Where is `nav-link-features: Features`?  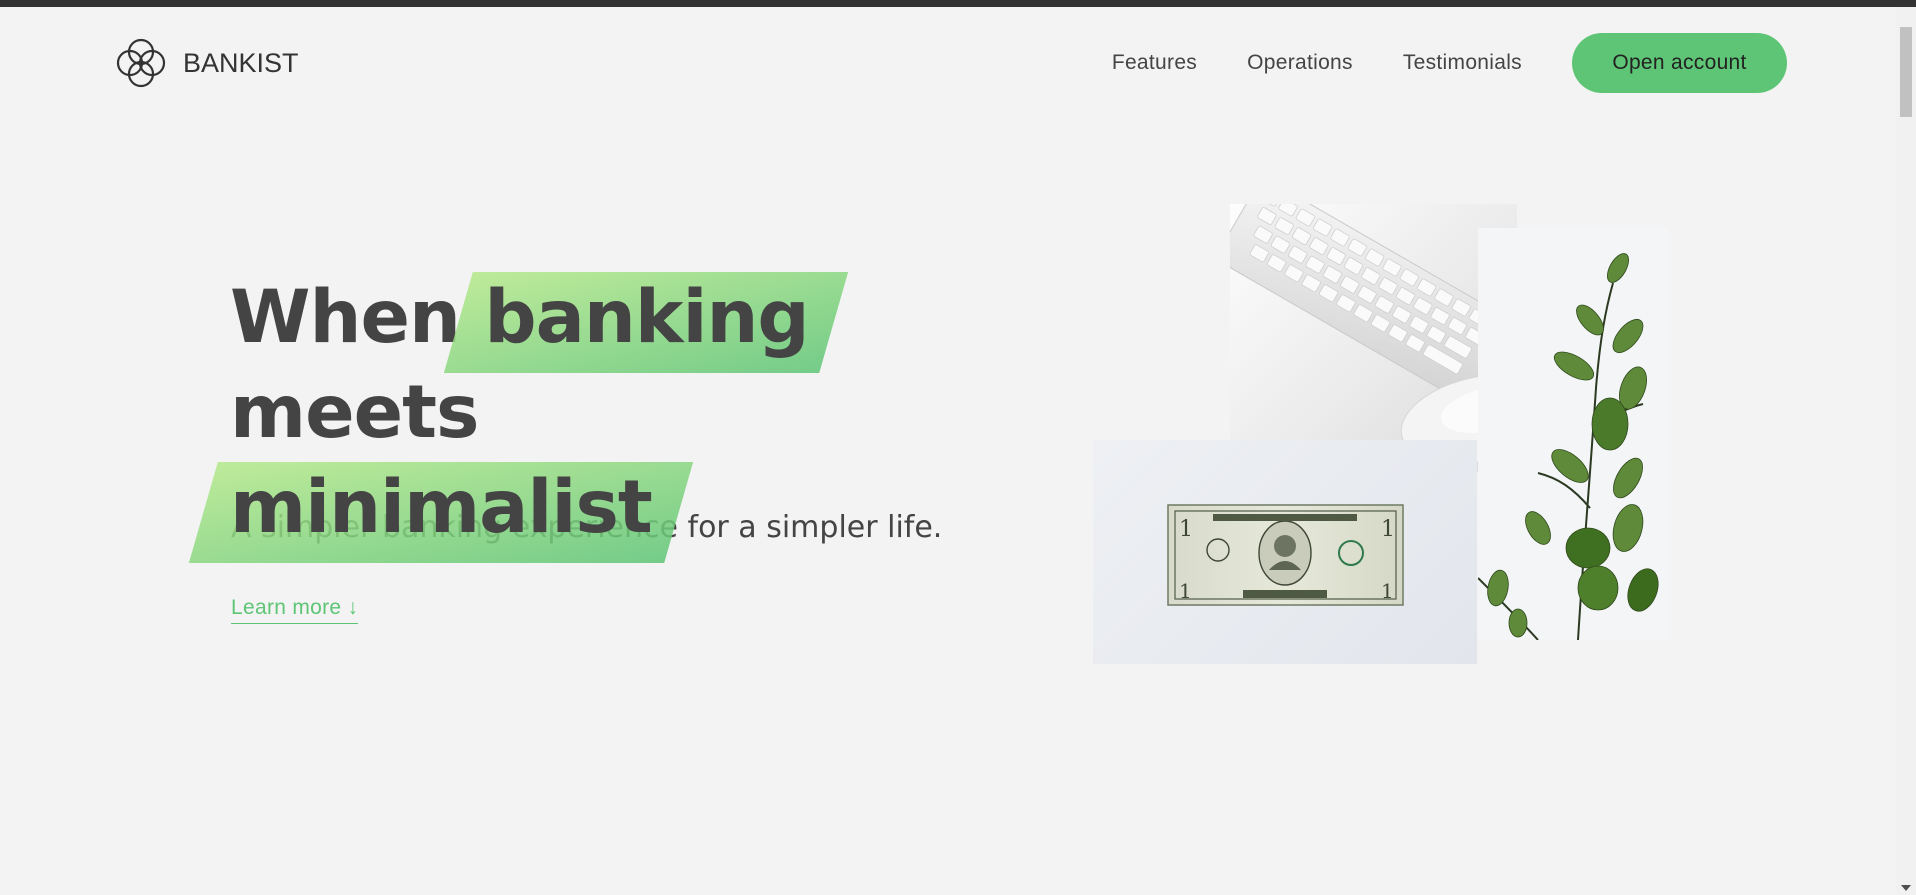
nav-link-features: Features is located at coordinates (1154, 63).